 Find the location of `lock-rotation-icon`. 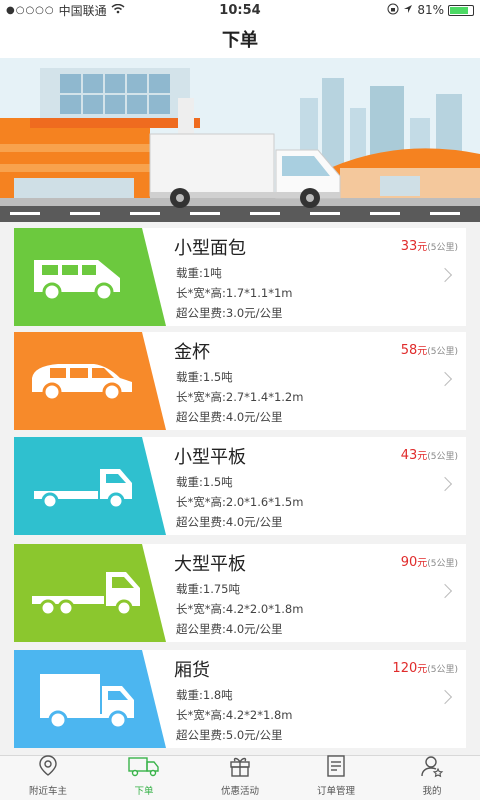

lock-rotation-icon is located at coordinates (393, 10).